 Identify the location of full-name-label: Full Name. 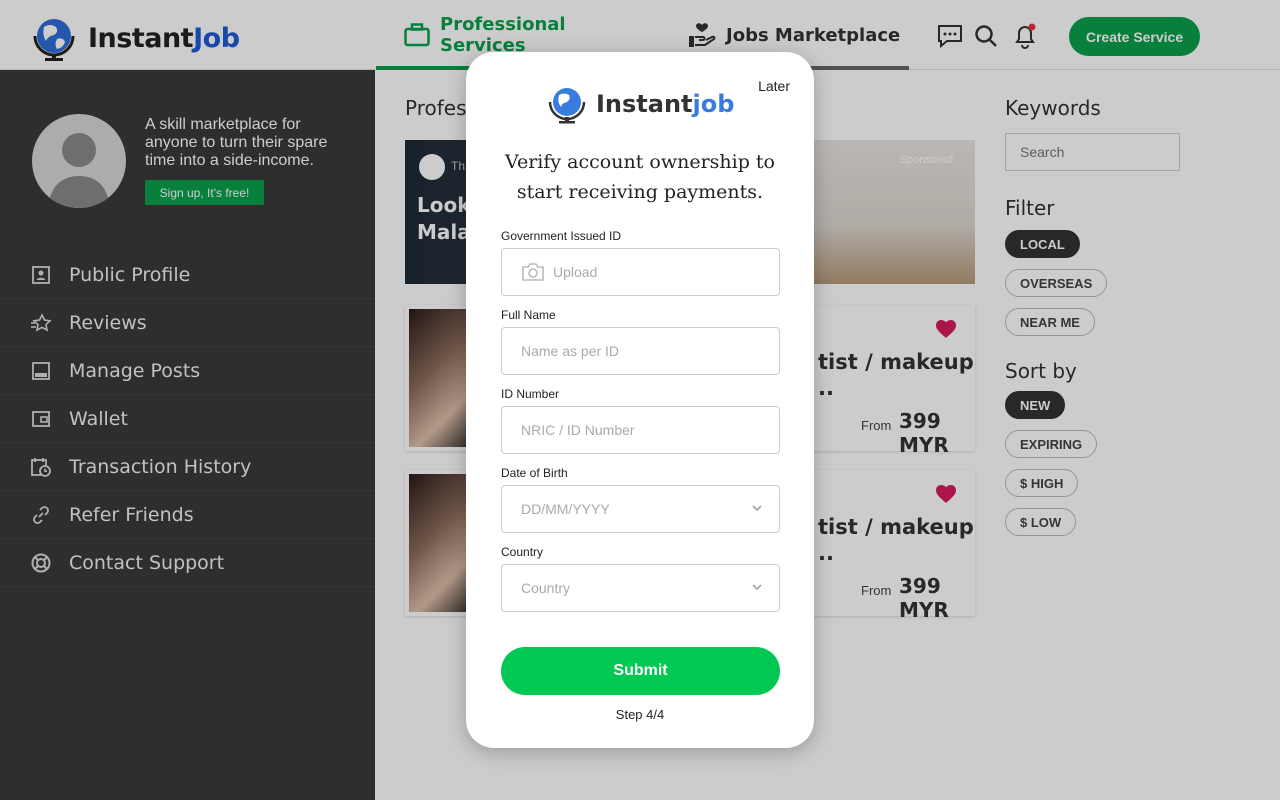
(528, 315).